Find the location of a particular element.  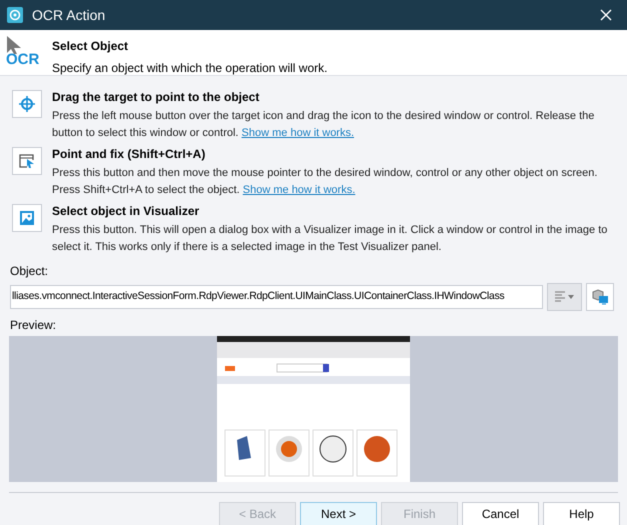

object-label: Object: is located at coordinates (30, 271).